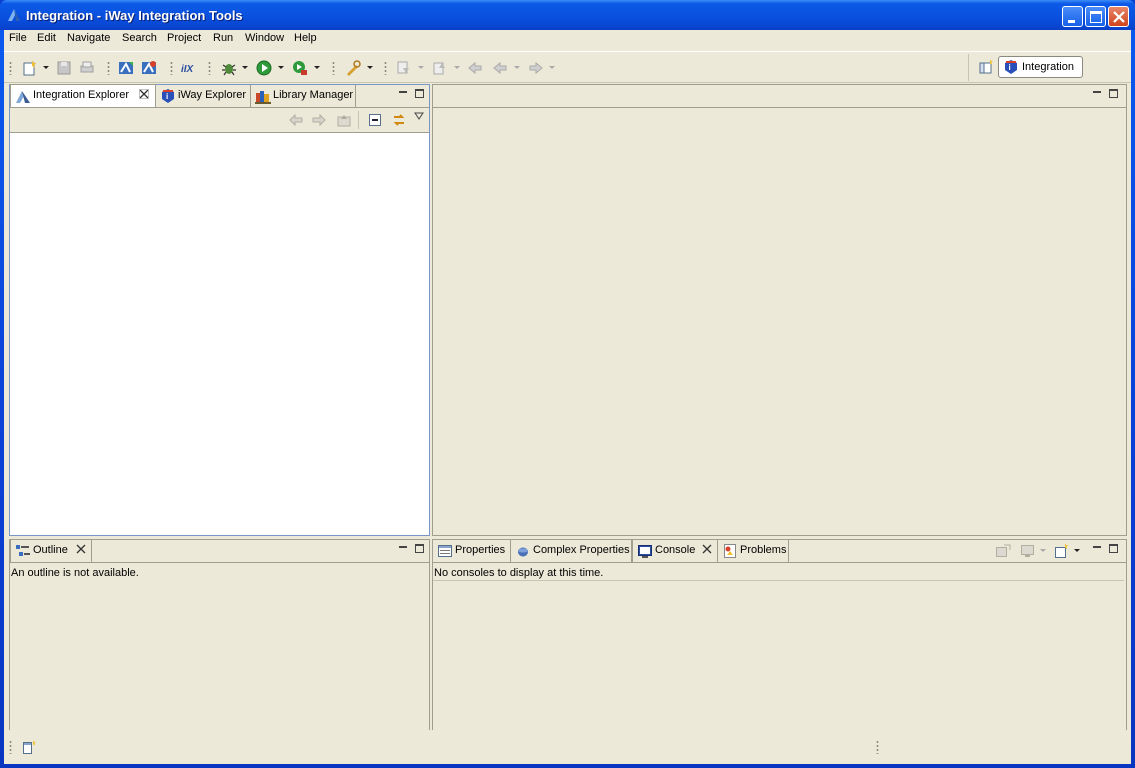 The image size is (1135, 768). I want to click on tab-outline: Outline, so click(51, 550).